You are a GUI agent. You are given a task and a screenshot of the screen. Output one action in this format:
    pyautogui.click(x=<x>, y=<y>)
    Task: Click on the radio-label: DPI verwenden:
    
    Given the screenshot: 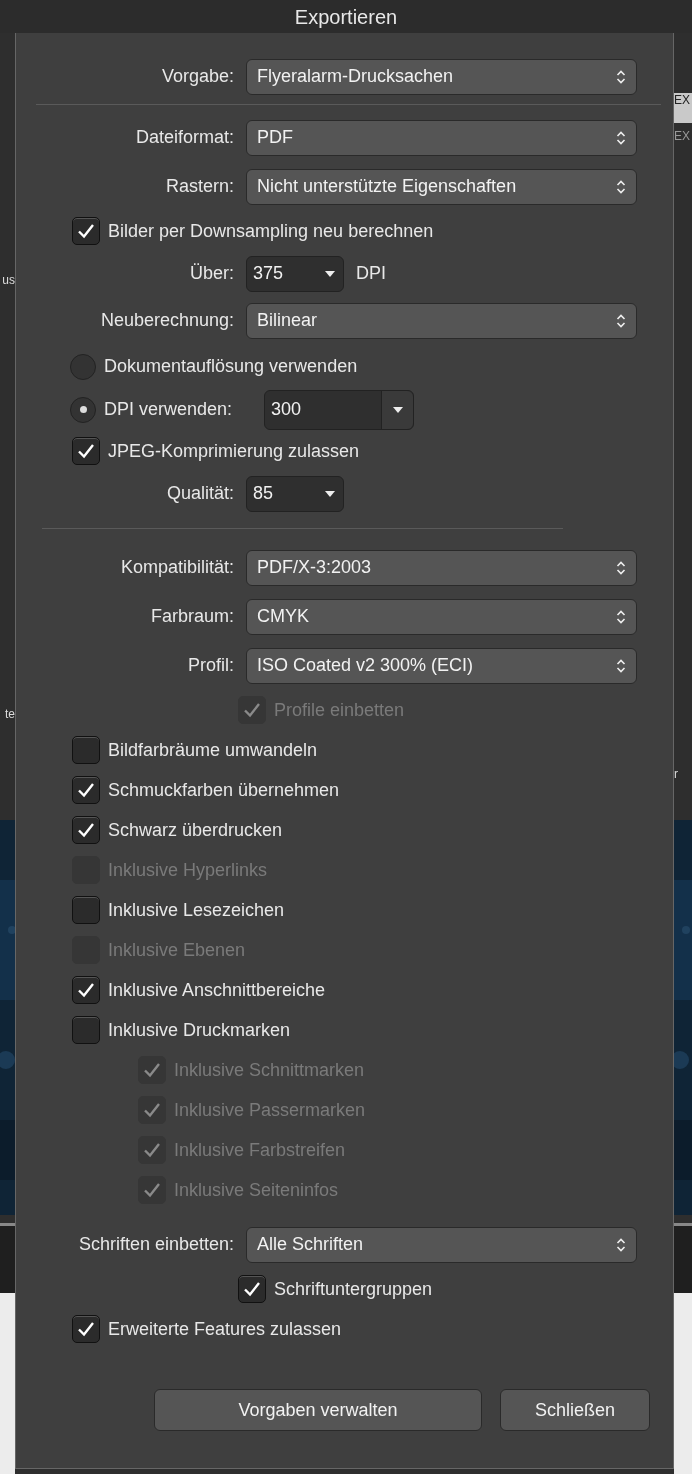 What is the action you would take?
    pyautogui.click(x=168, y=409)
    